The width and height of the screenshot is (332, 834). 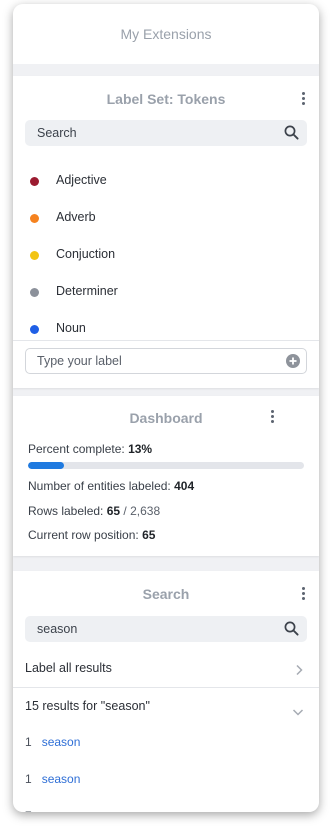 What do you see at coordinates (57, 133) in the screenshot?
I see `label-search-placeholder: Search` at bounding box center [57, 133].